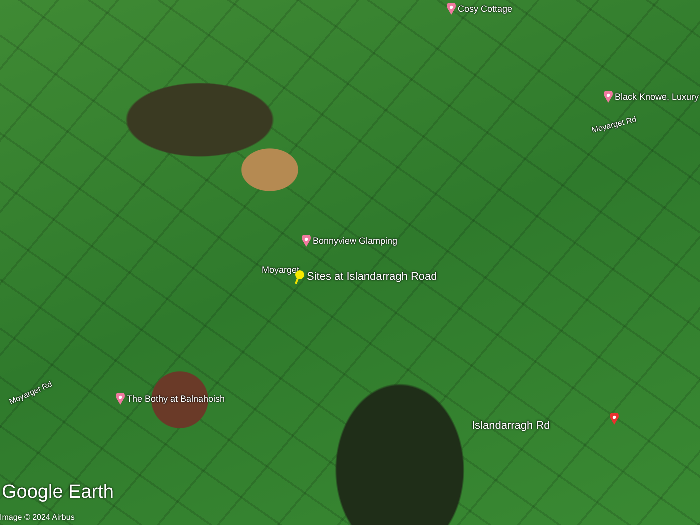 The height and width of the screenshot is (525, 700). Describe the element at coordinates (58, 493) in the screenshot. I see `app-logo: Google Earth` at that location.